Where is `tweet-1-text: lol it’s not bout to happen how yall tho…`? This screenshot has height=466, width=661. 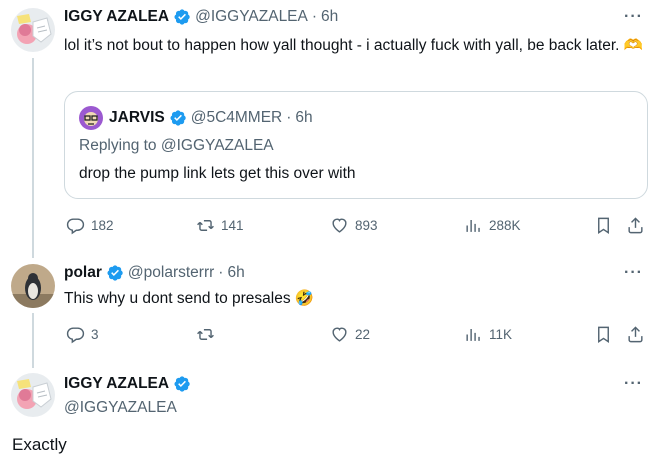
tweet-1-text: lol it’s not bout to happen how yall tho… is located at coordinates (354, 46).